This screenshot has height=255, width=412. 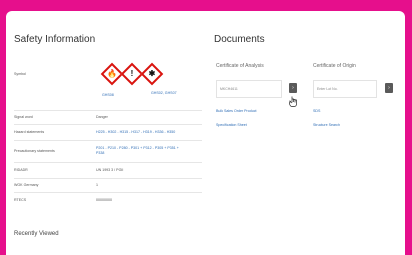 What do you see at coordinates (334, 66) in the screenshot?
I see `certificate-of-origin-heading: Certificate of Origin` at bounding box center [334, 66].